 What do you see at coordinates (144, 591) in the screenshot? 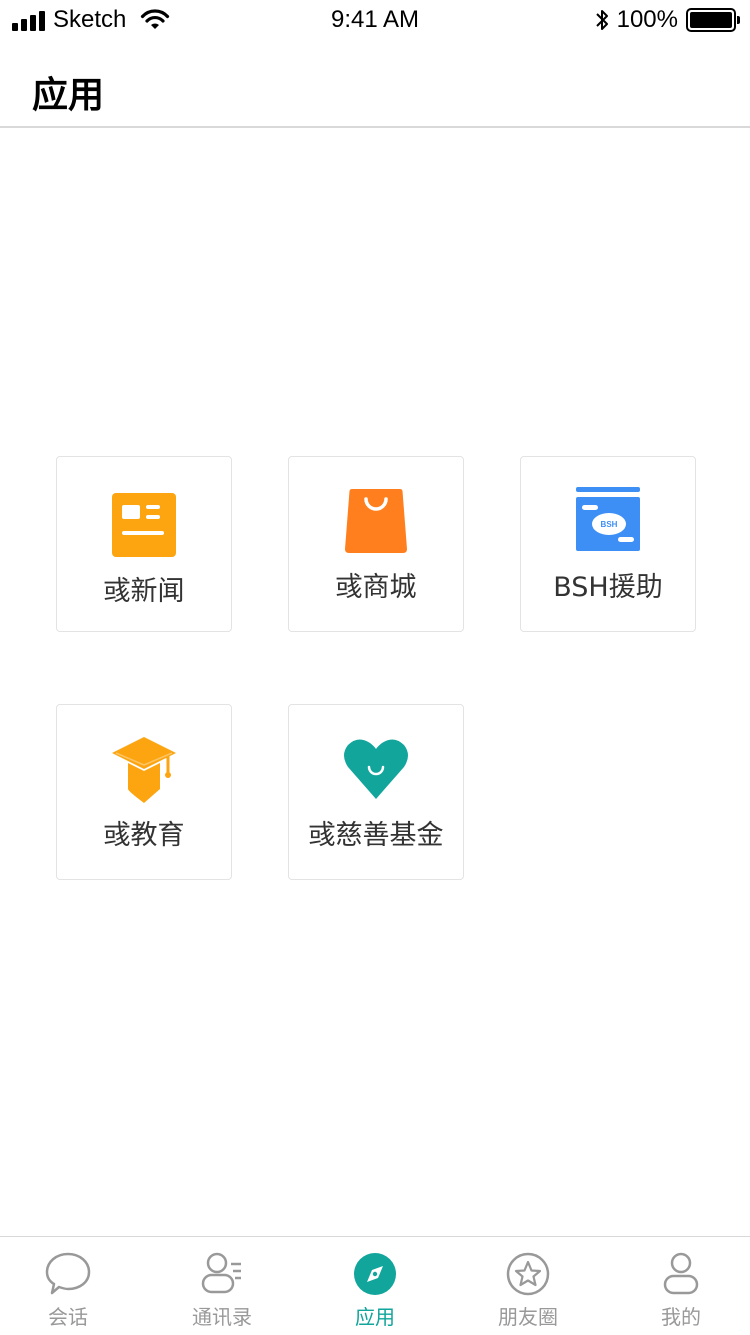
I see `app-label-news: 彧新闻` at bounding box center [144, 591].